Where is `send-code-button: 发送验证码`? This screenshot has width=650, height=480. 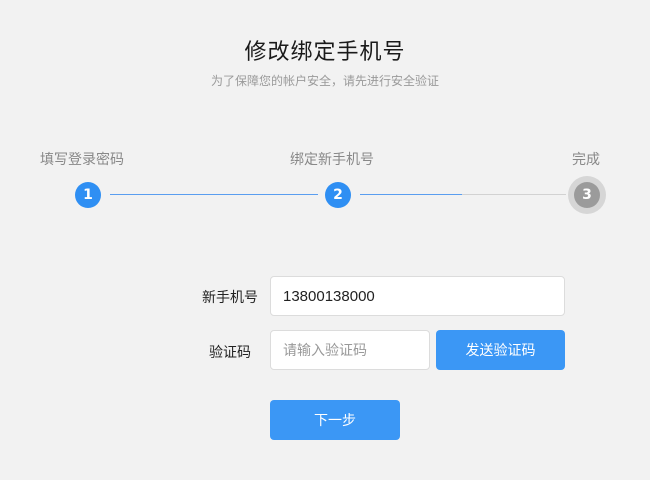
send-code-button: 发送验证码 is located at coordinates (500, 350).